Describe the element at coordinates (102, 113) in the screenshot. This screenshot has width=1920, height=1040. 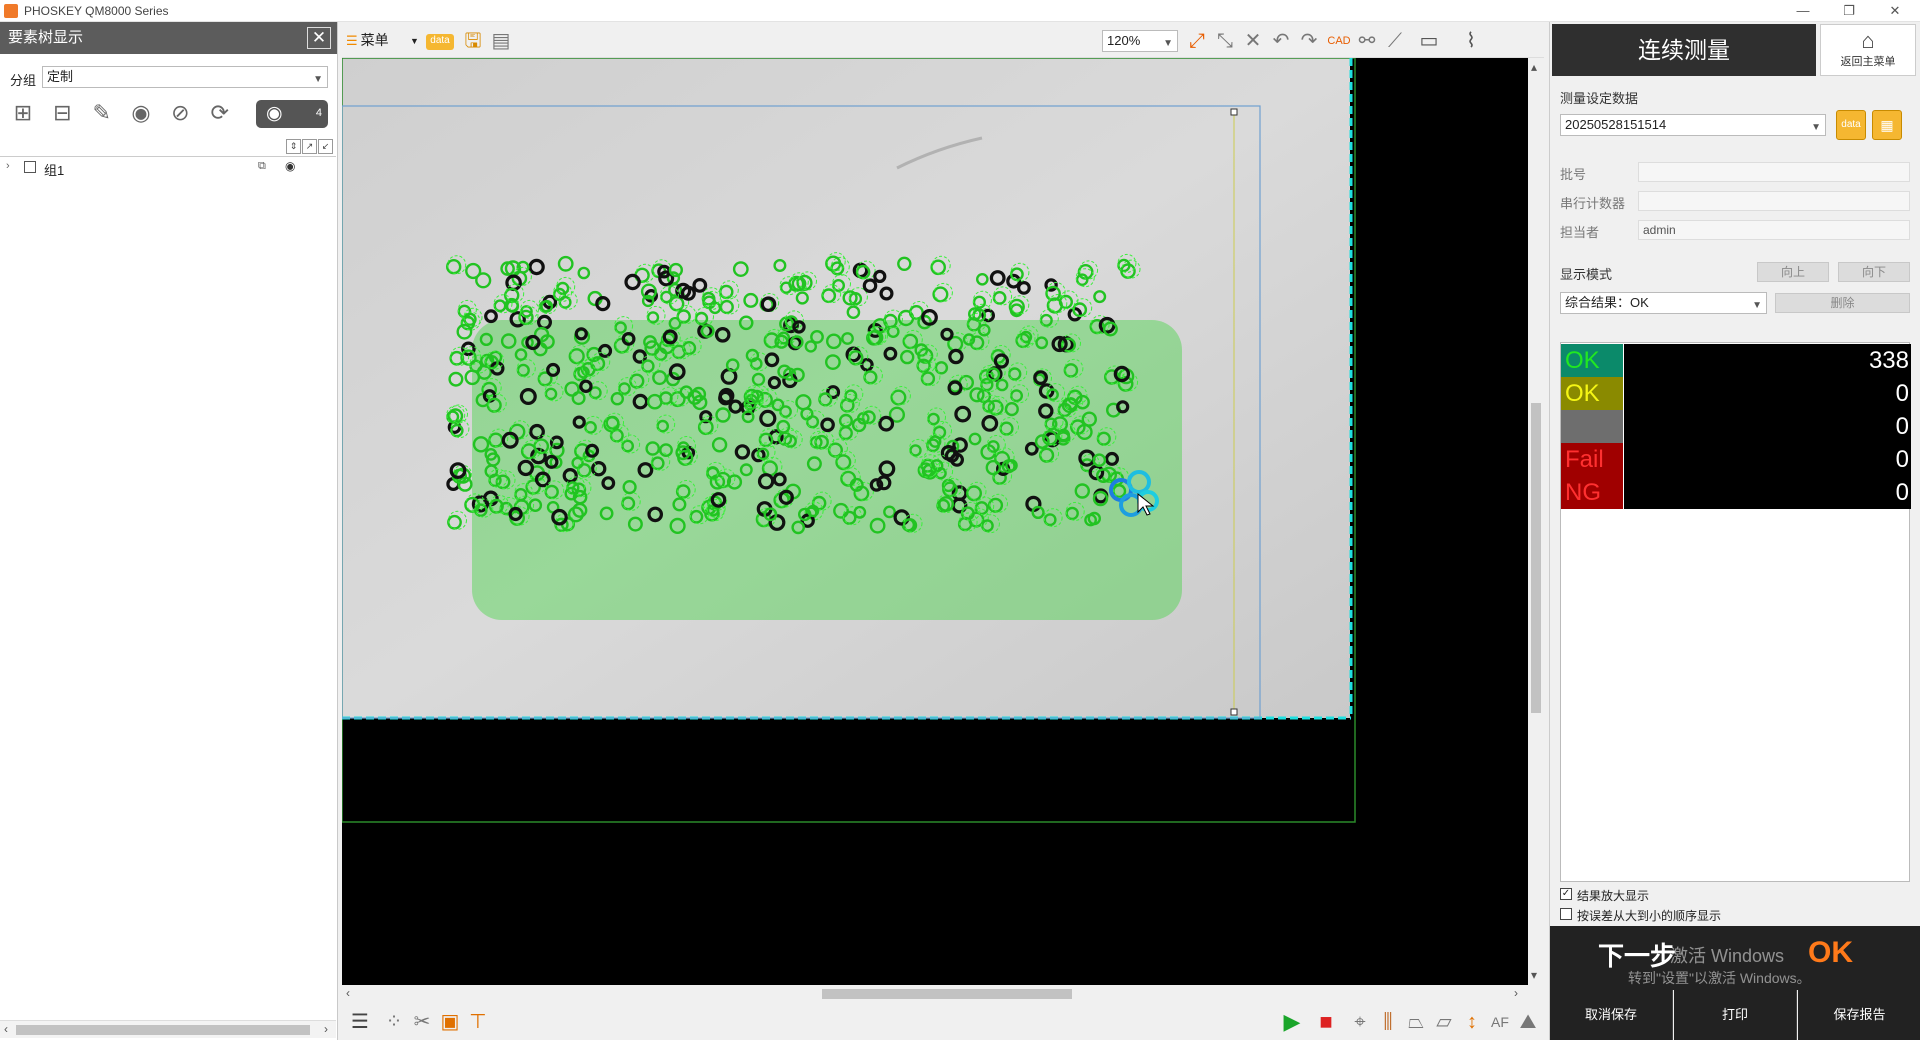
I see `edit-icon: ✎` at that location.